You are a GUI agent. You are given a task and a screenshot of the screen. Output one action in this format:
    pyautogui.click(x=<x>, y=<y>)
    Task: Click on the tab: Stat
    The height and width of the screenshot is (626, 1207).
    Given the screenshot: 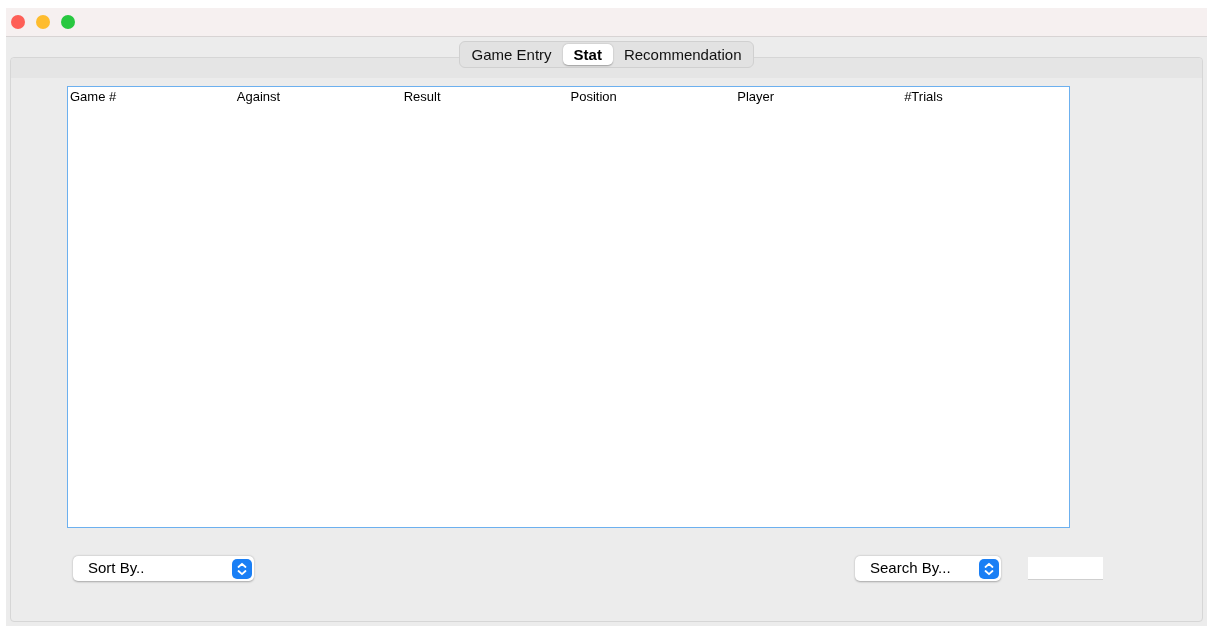 What is the action you would take?
    pyautogui.click(x=587, y=54)
    